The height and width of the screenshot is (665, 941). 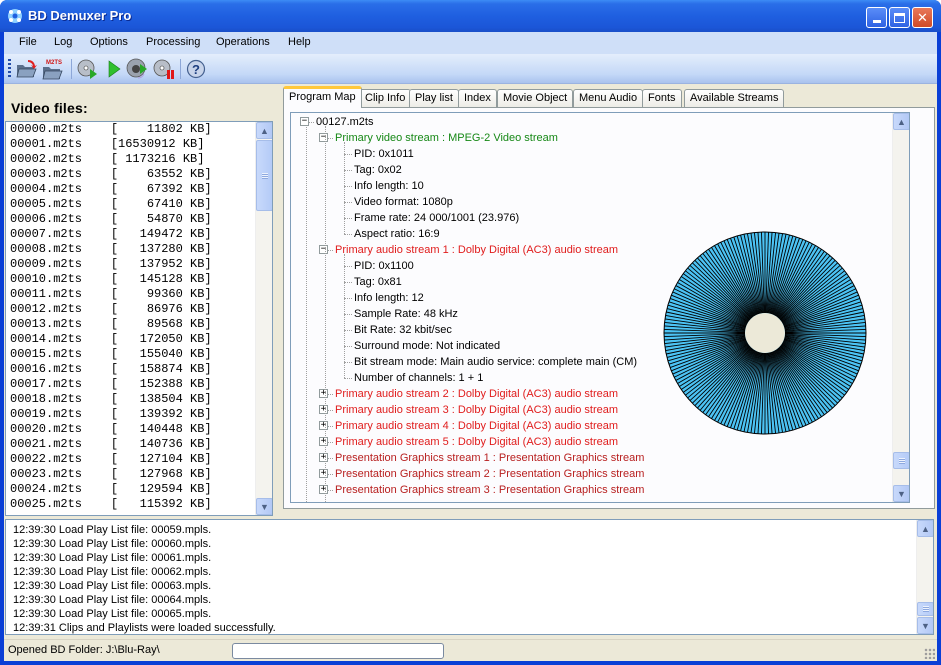 What do you see at coordinates (243, 42) in the screenshot?
I see `menu-operations: Operations` at bounding box center [243, 42].